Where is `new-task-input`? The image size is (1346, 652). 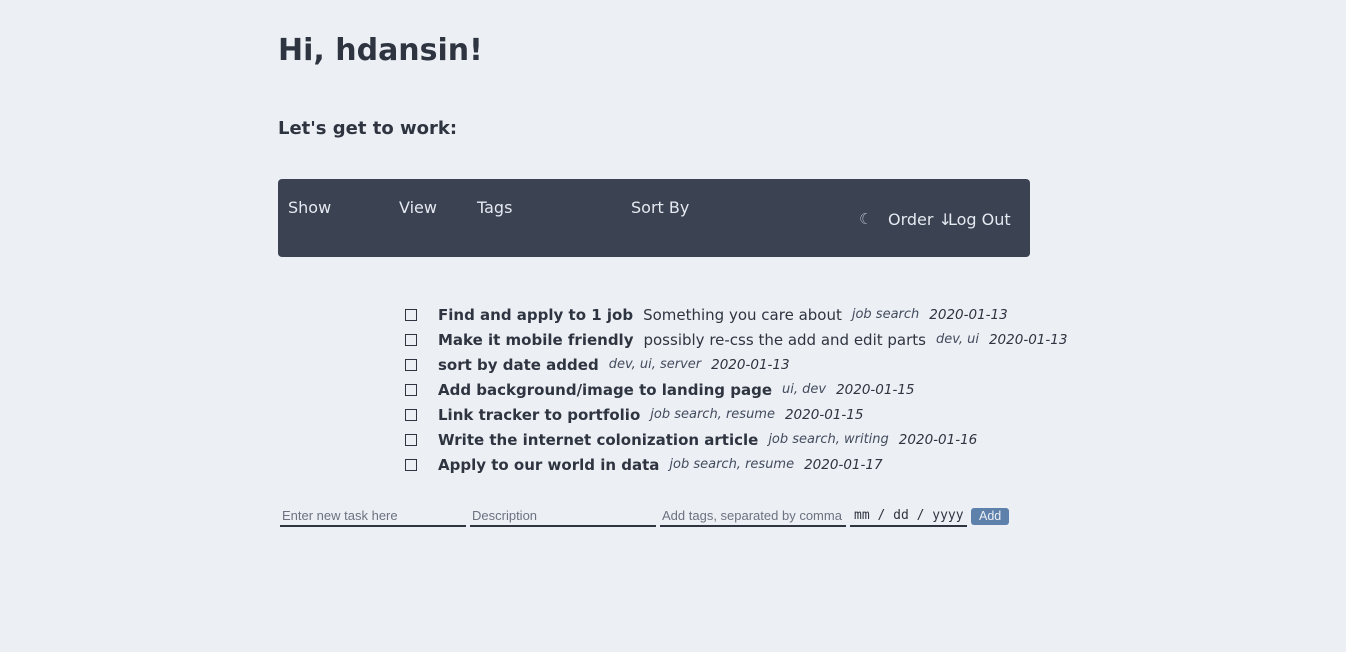 new-task-input is located at coordinates (373, 516).